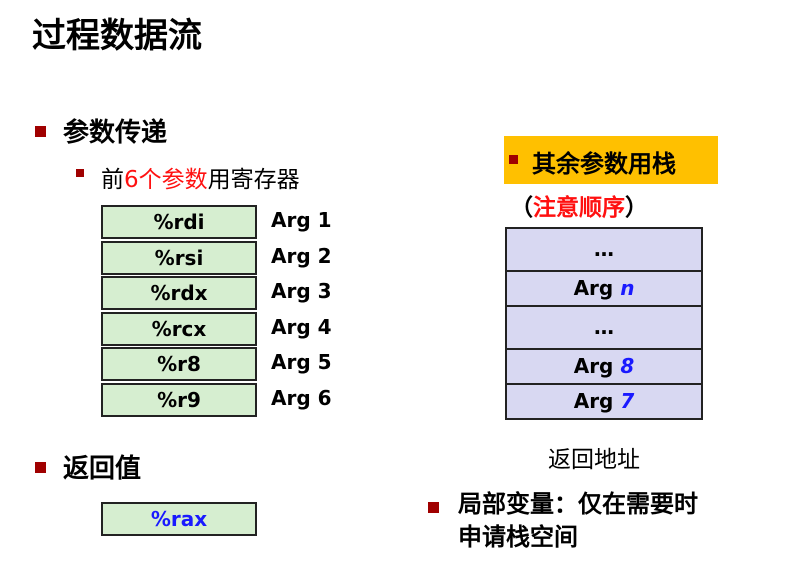  Describe the element at coordinates (578, 520) in the screenshot. I see `locals-text: 局部变量：仅在需要时 申请栈空间` at that location.